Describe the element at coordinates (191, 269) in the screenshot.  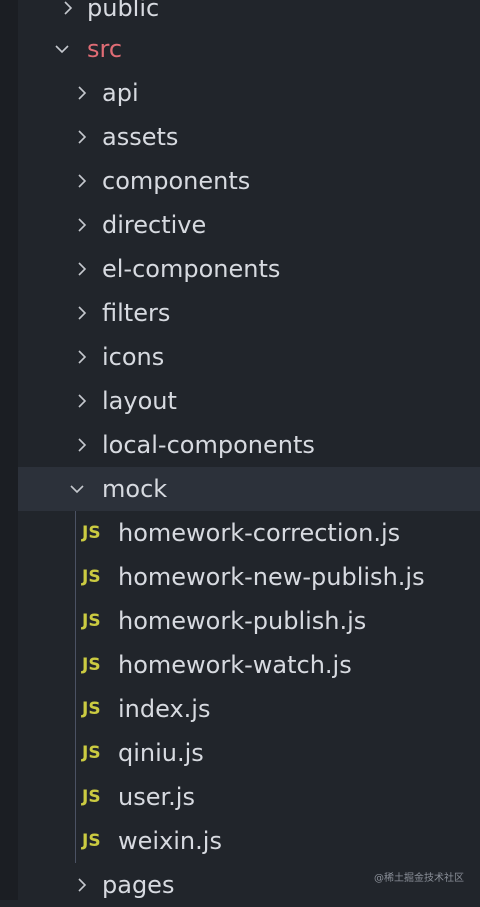
I see `folder-label: el-components` at that location.